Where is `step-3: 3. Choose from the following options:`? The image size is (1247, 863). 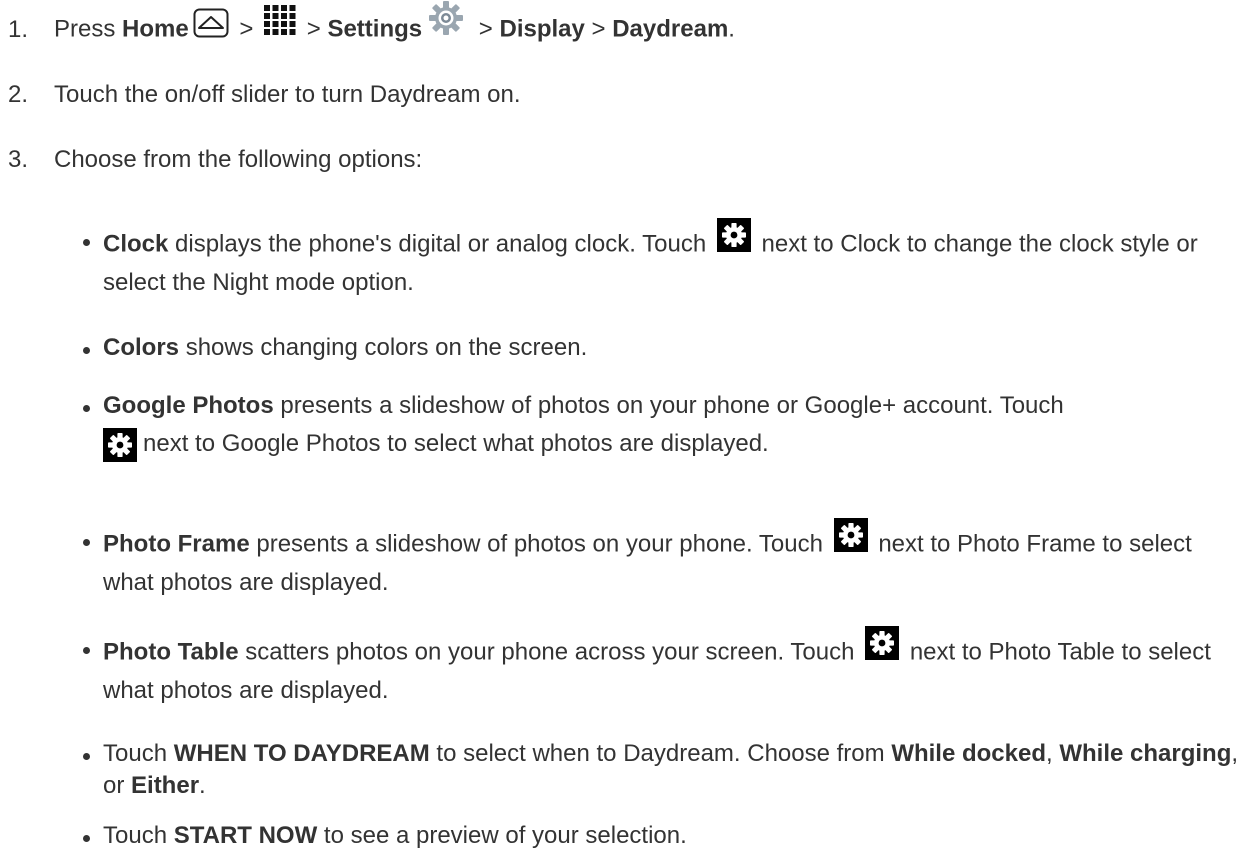
step-3: 3. Choose from the following options: is located at coordinates (215, 160).